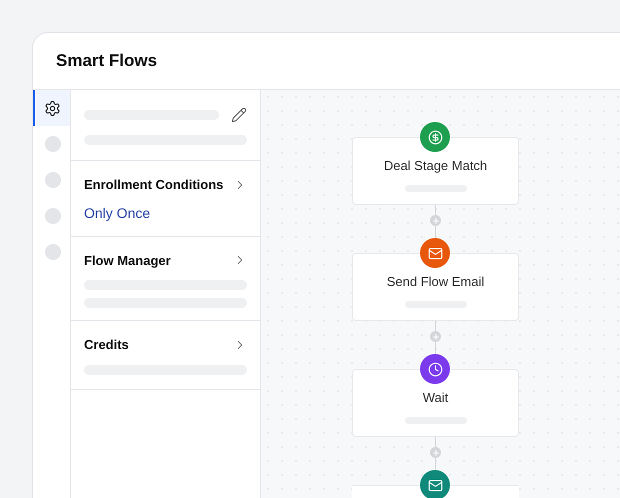 The image size is (620, 498). Describe the element at coordinates (435, 281) in the screenshot. I see `node-title: Send Flow Email` at that location.